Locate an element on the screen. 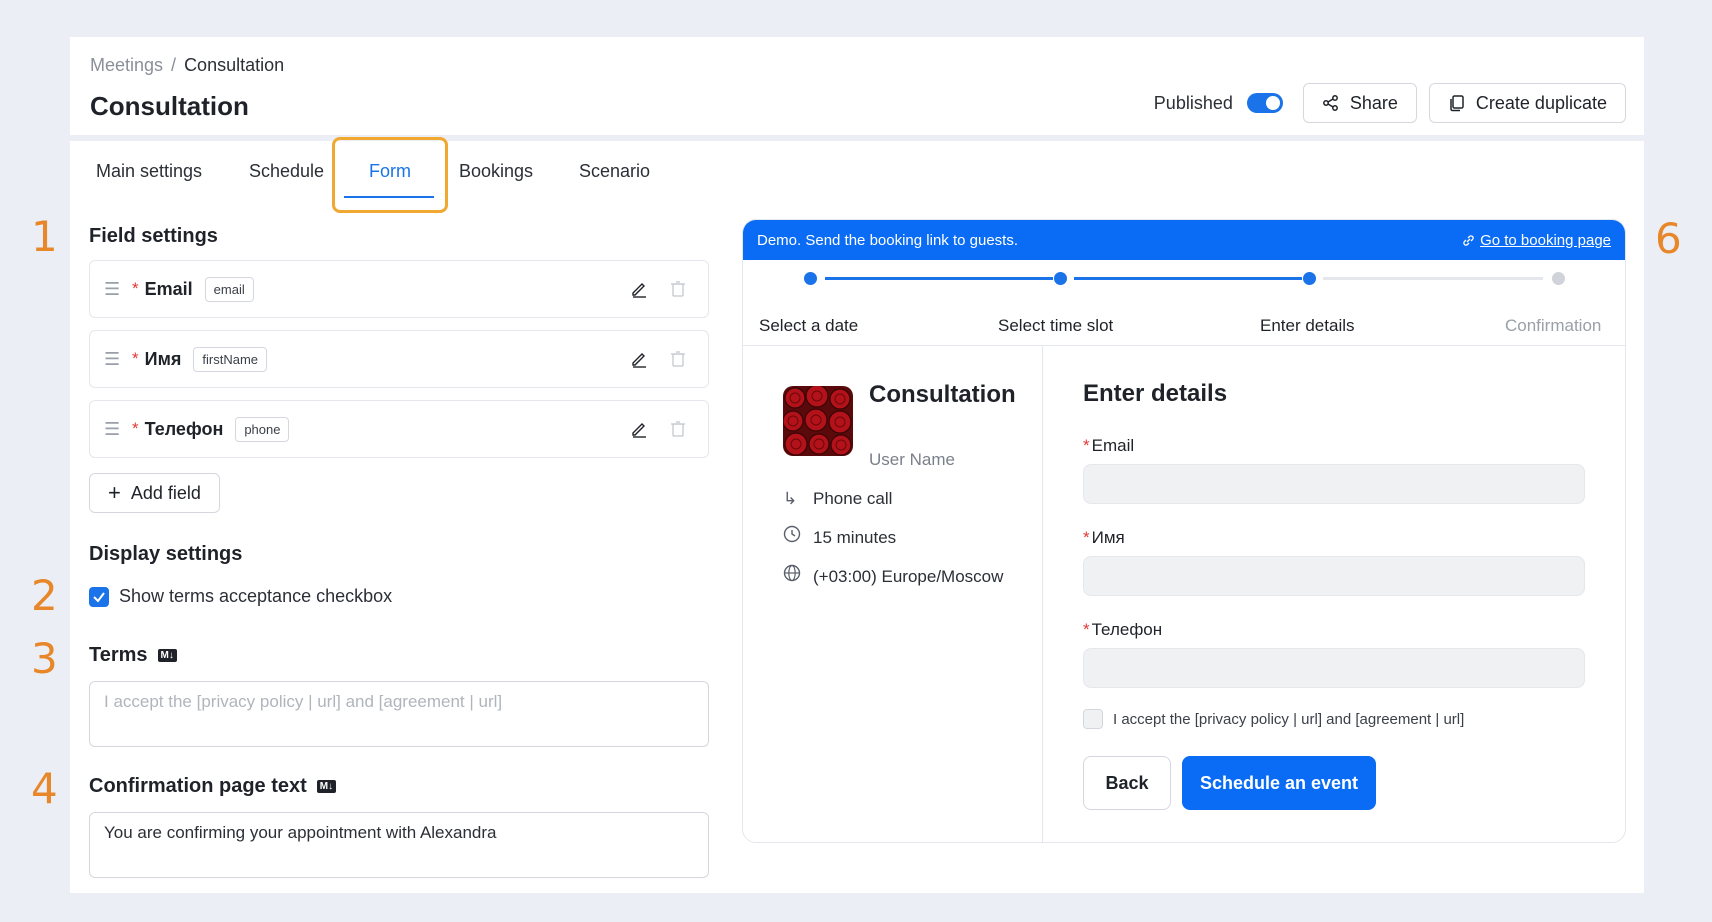 The width and height of the screenshot is (1712, 922). schedule-event-button: Schedule an event is located at coordinates (1279, 783).